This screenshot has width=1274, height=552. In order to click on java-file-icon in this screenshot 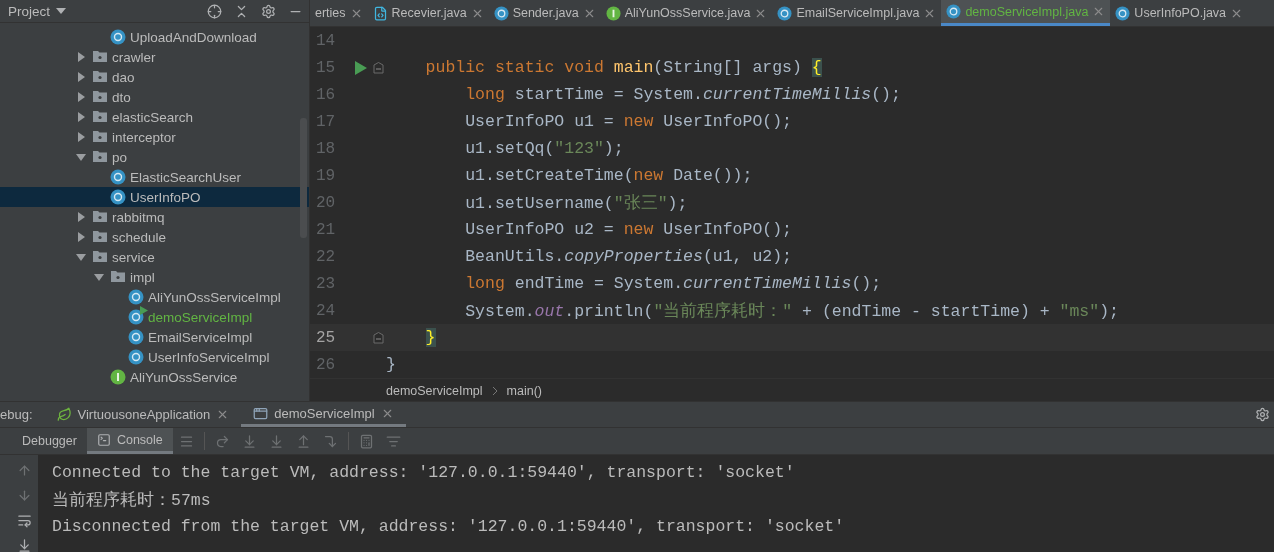, I will do `click(380, 13)`.